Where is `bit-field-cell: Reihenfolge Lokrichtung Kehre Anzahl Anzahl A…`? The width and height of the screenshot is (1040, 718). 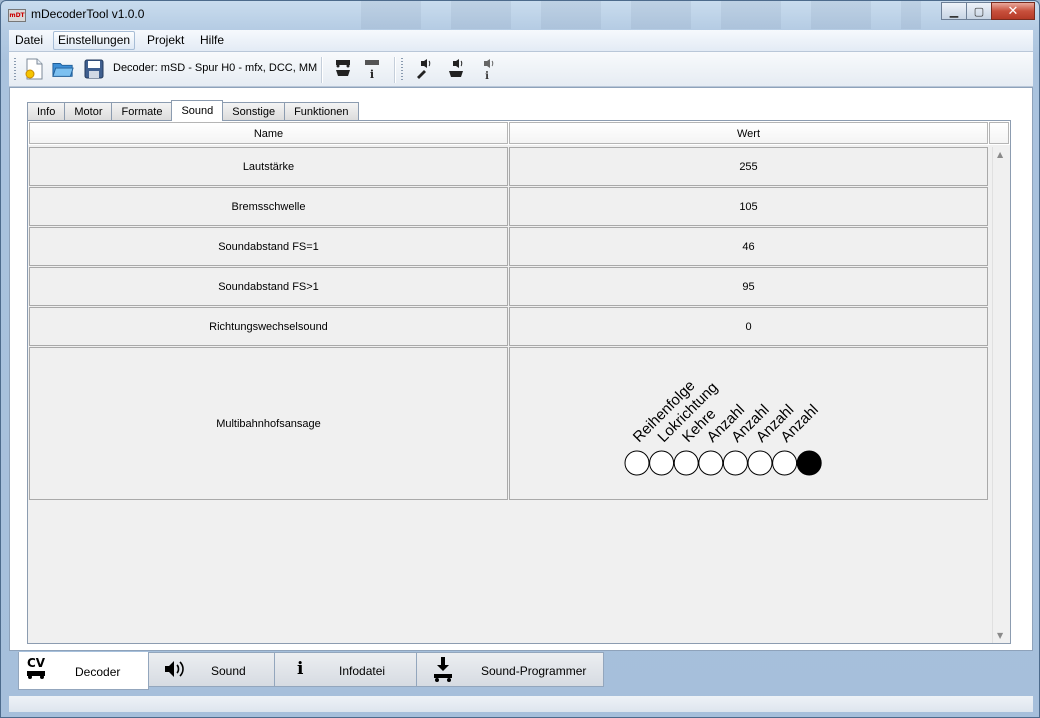 bit-field-cell: Reihenfolge Lokrichtung Kehre Anzahl Anzahl A… is located at coordinates (748, 423).